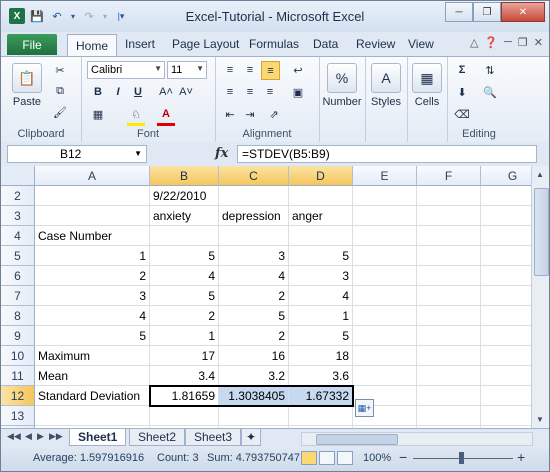 The width and height of the screenshot is (550, 472). What do you see at coordinates (184, 216) in the screenshot?
I see `cell-b3: anxiety` at bounding box center [184, 216].